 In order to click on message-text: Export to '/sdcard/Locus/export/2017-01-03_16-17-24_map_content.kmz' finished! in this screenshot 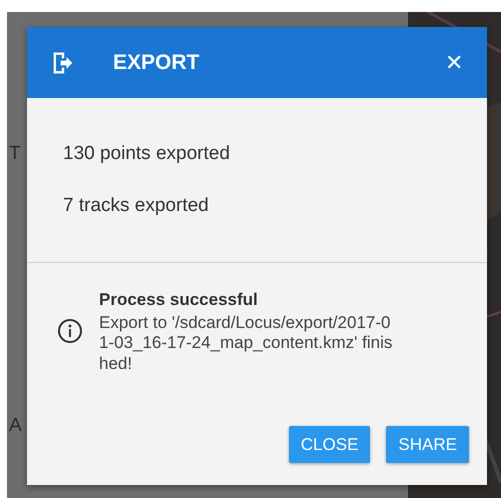, I will do `click(246, 343)`.